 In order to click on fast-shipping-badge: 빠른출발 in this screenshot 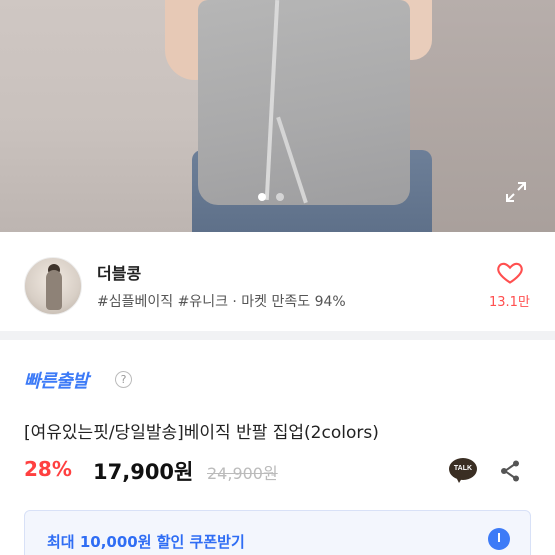, I will do `click(56, 381)`.